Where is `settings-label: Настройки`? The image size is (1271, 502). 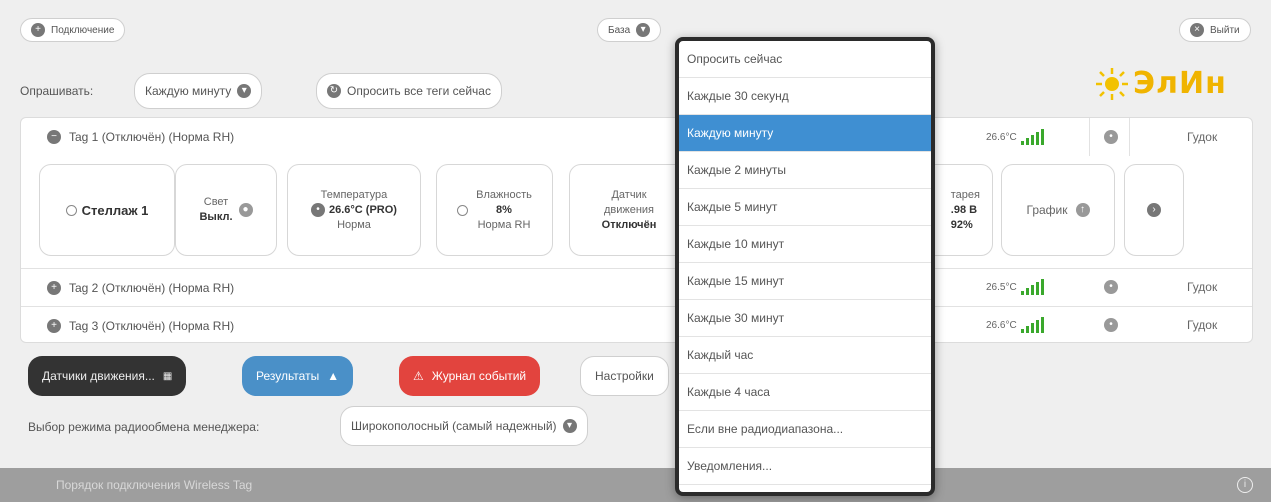
settings-label: Настройки is located at coordinates (624, 376).